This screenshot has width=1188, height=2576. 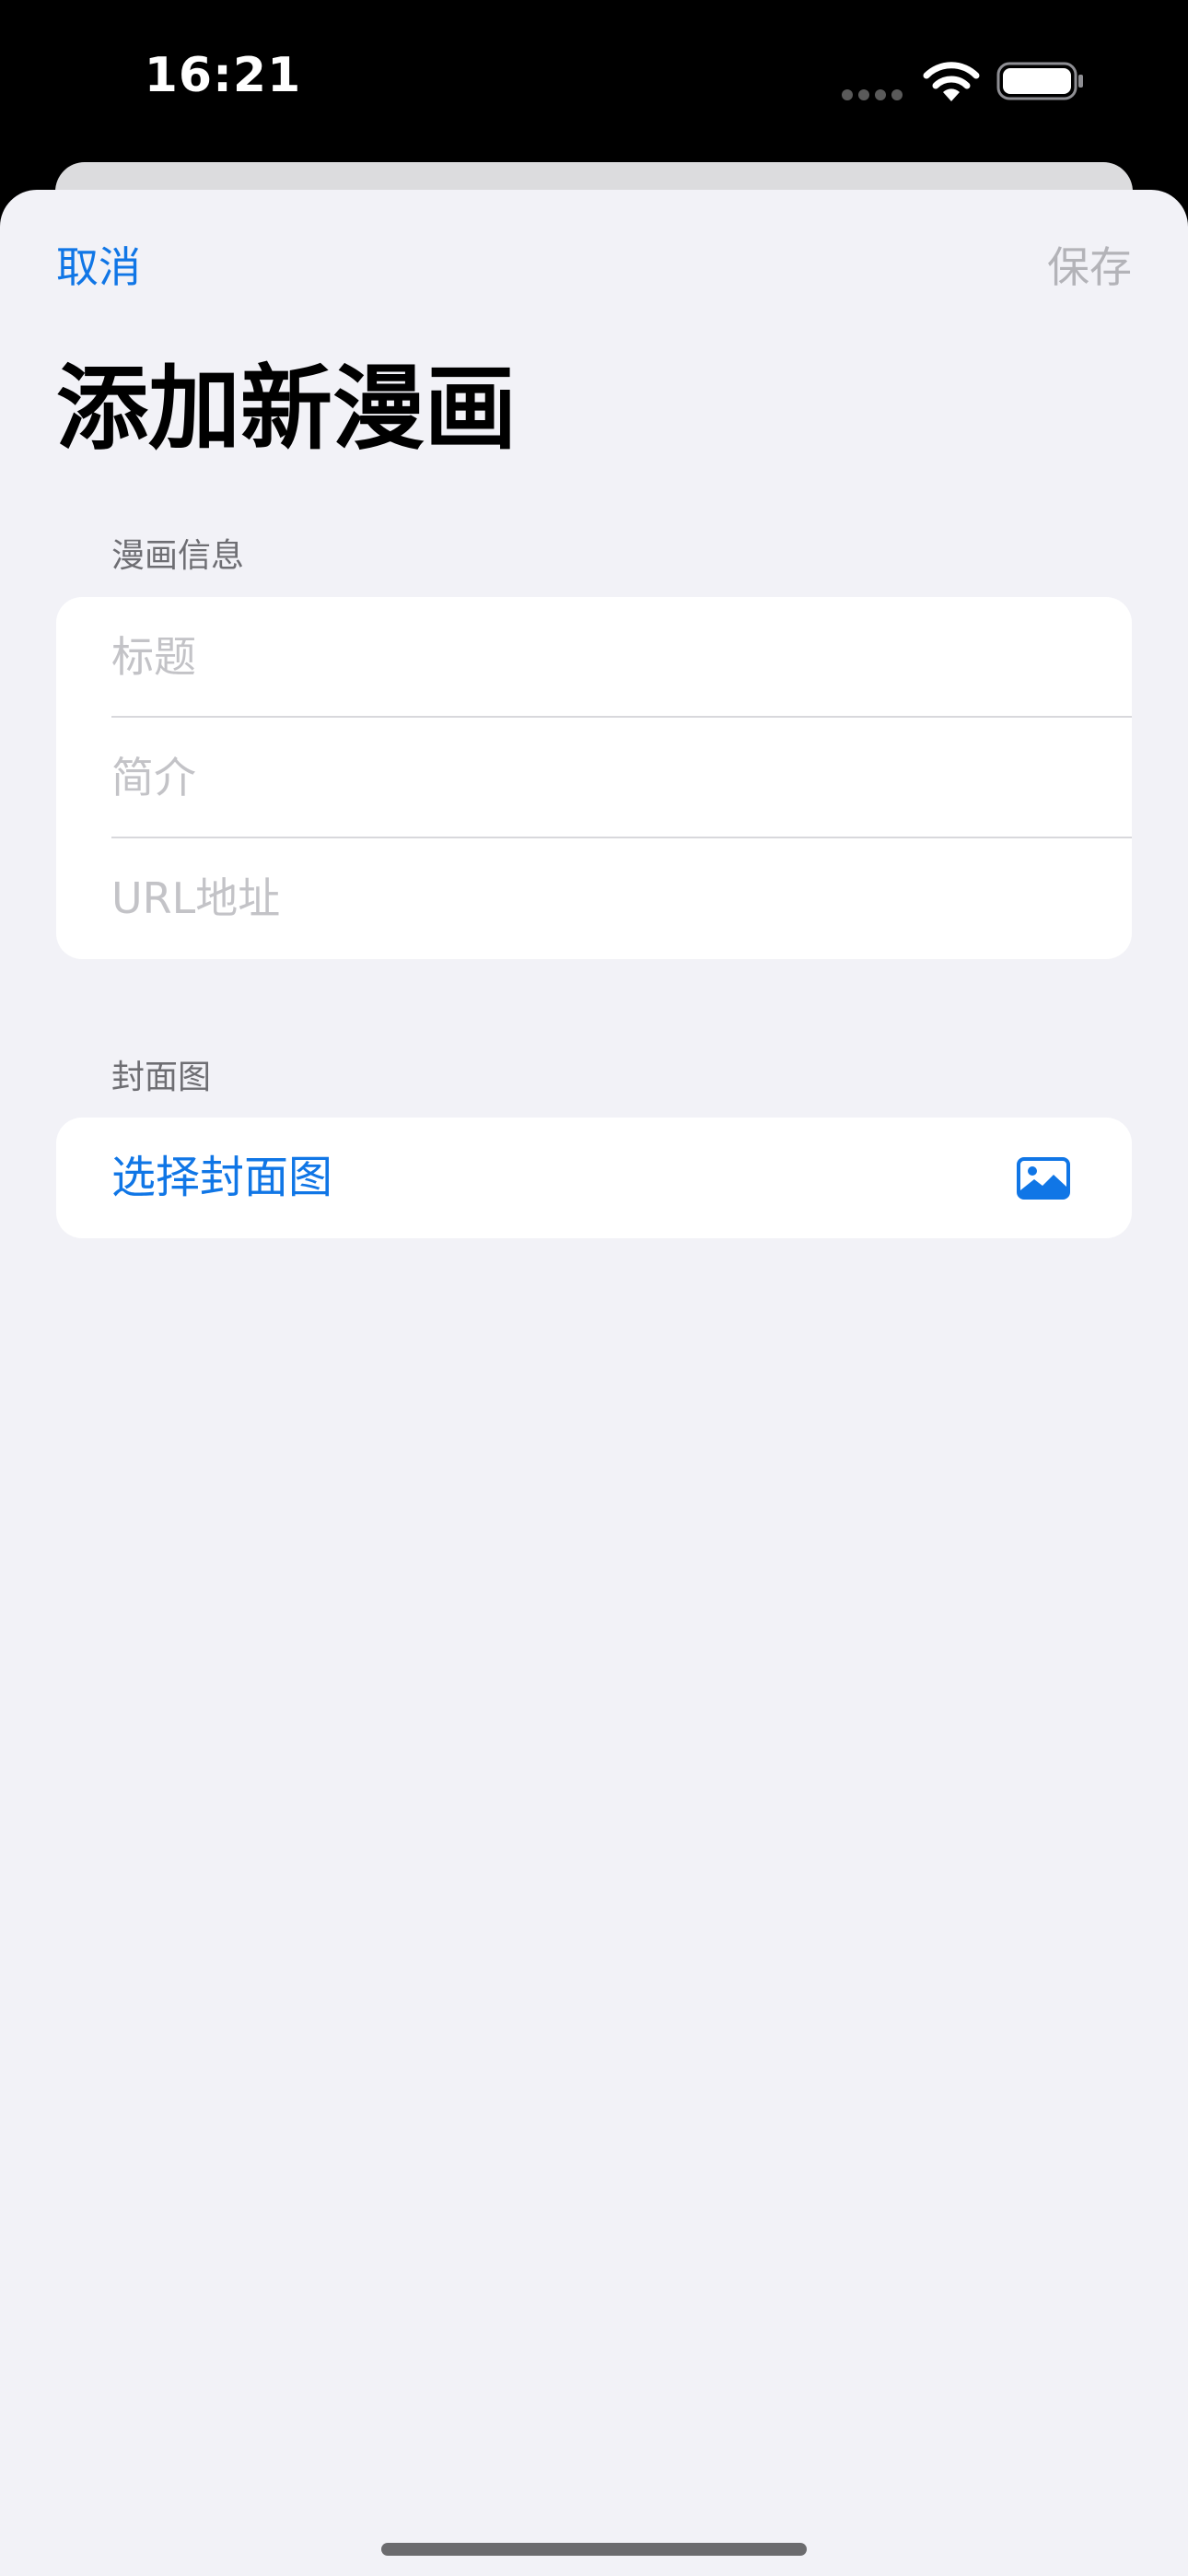 What do you see at coordinates (222, 1177) in the screenshot?
I see `choose-cover-label: 选择封面图` at bounding box center [222, 1177].